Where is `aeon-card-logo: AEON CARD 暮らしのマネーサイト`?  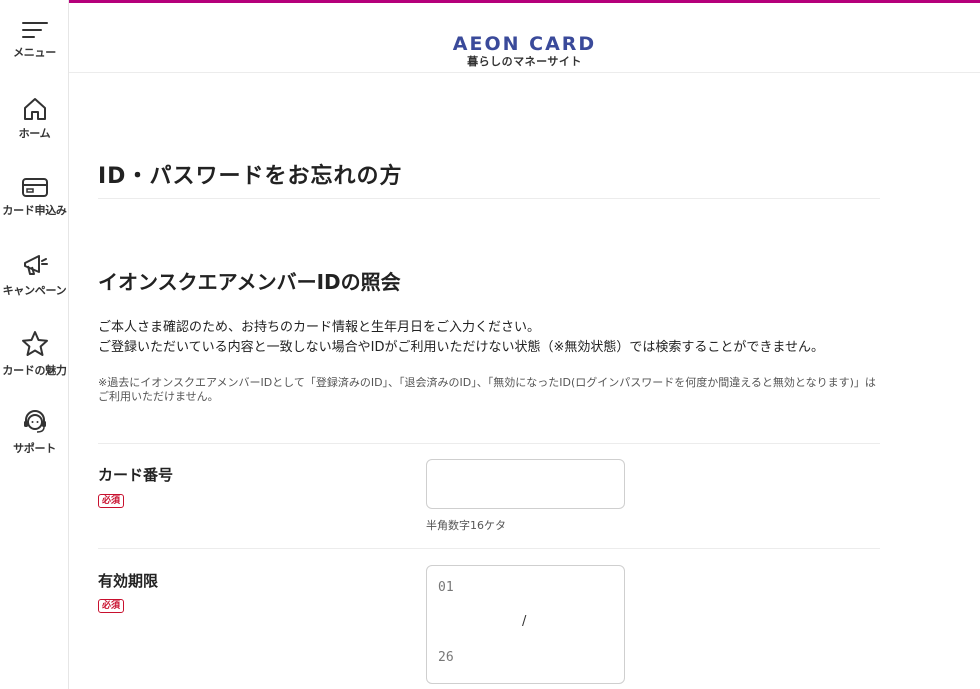
aeon-card-logo: AEON CARD 暮らしのマネーサイト is located at coordinates (524, 50).